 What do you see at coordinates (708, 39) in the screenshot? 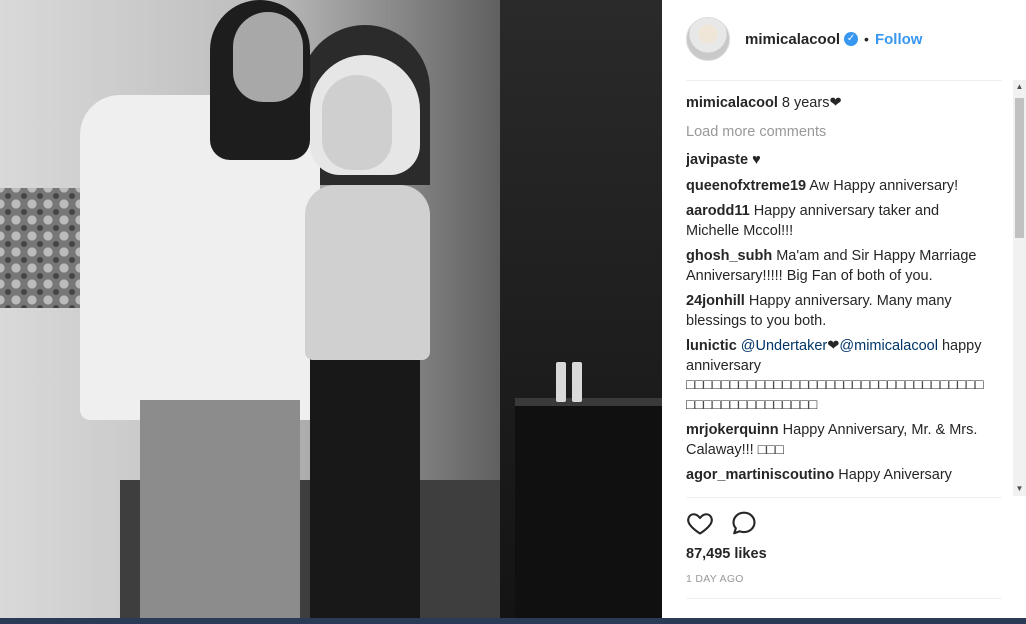
I see `avatar` at bounding box center [708, 39].